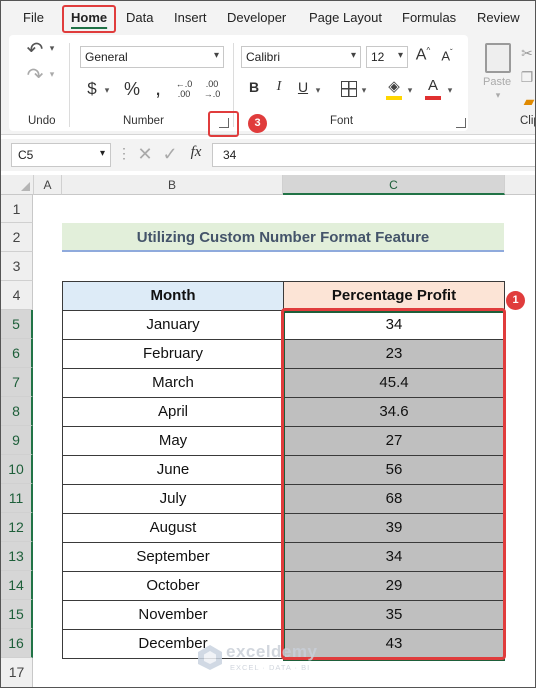  I want to click on launcher-highlight, so click(223, 124).